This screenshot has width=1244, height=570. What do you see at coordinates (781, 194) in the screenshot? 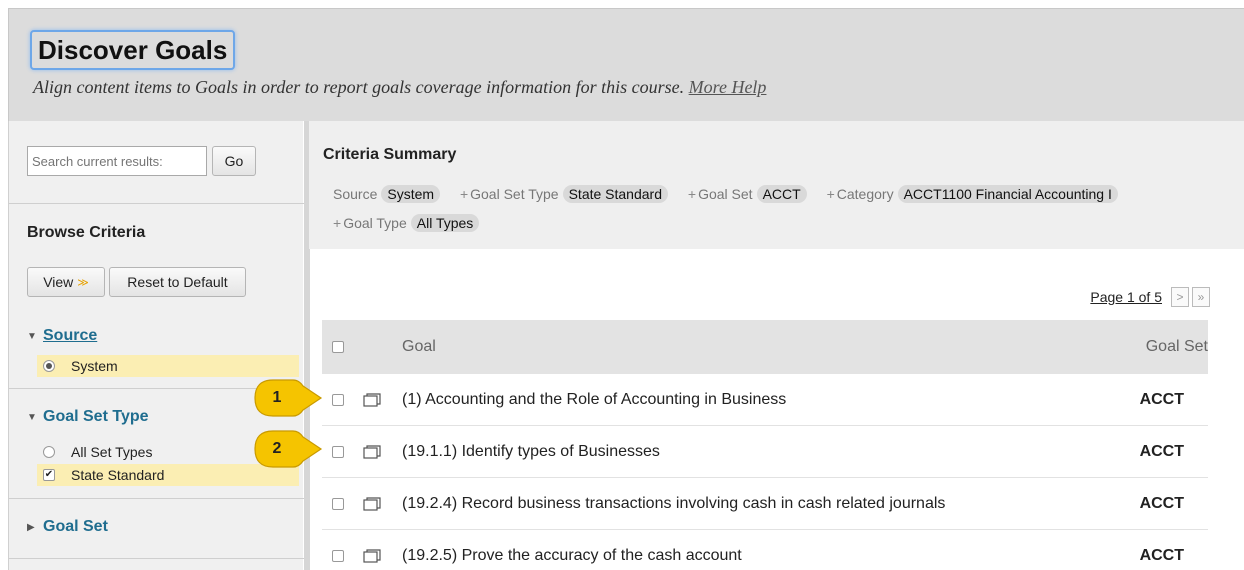
I see `chip-value: ACCT` at bounding box center [781, 194].